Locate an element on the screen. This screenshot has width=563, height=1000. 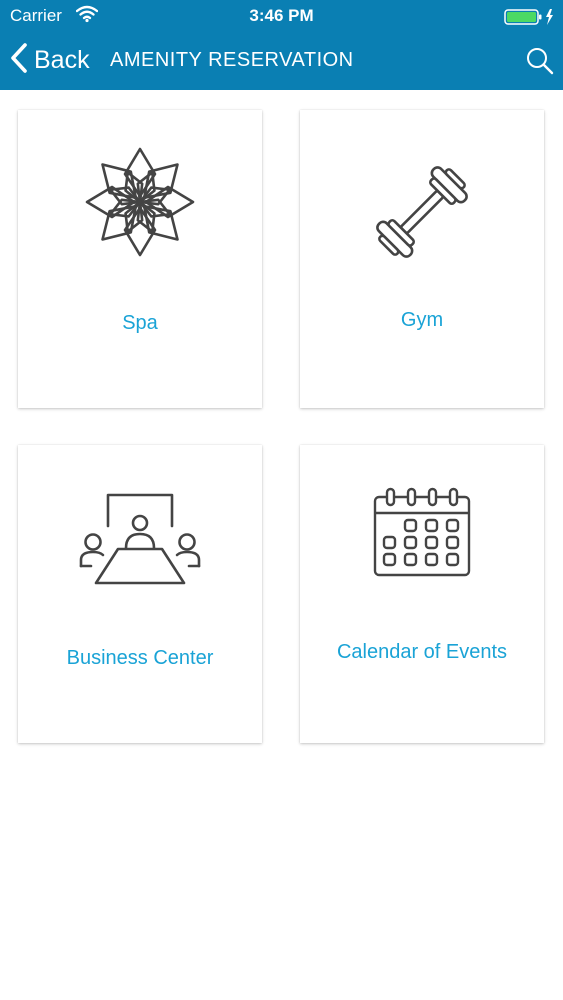
status-time: 3:46 PM is located at coordinates (281, 15).